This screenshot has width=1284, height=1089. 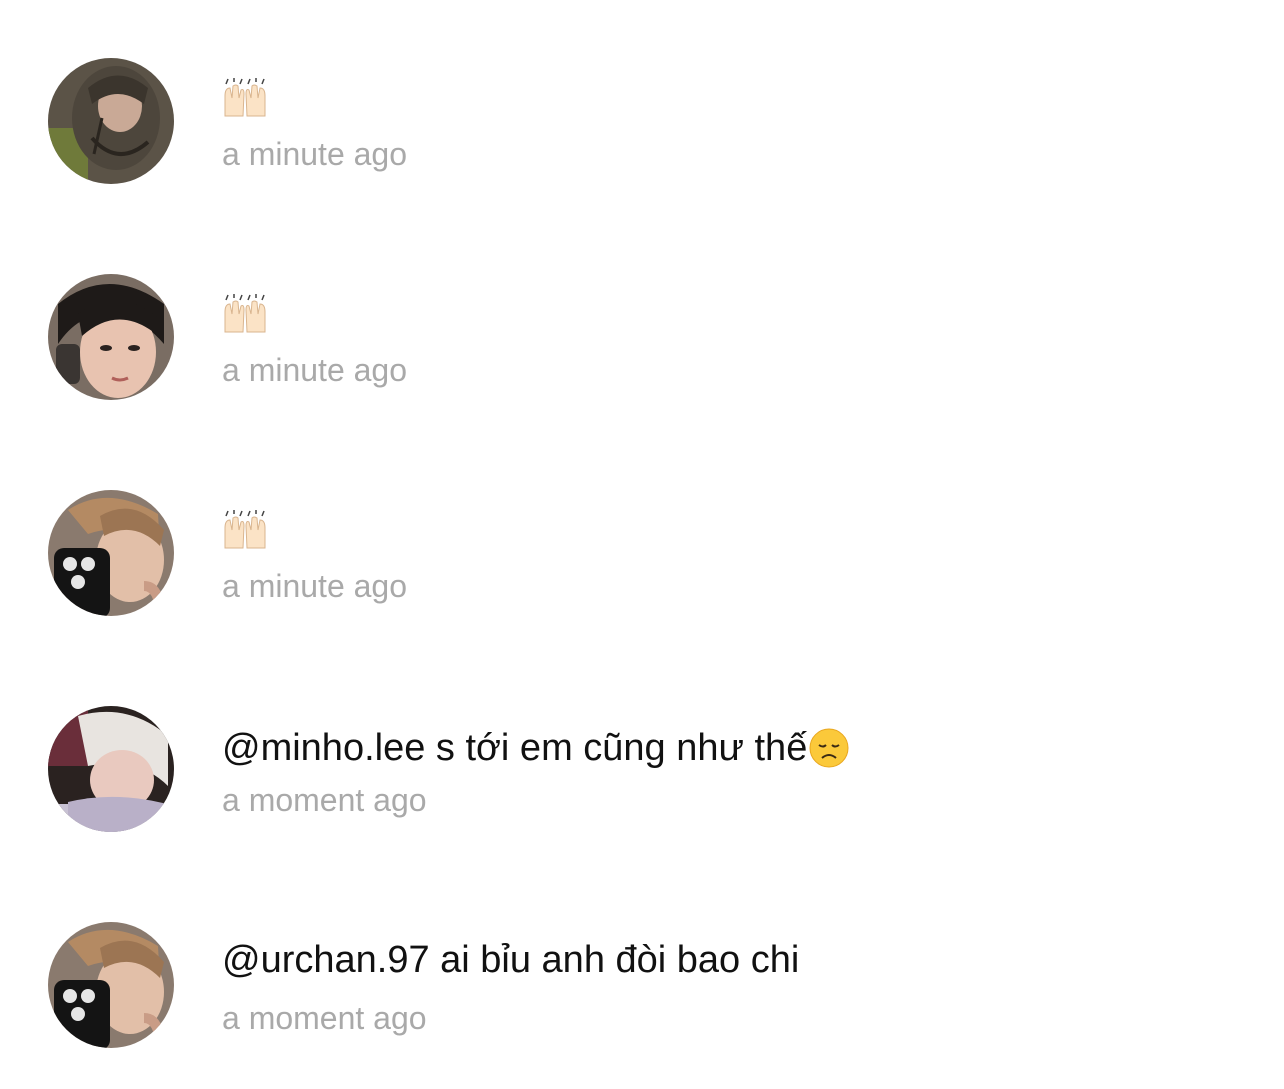 I want to click on comment-text: @minho.lee s tới em cũng như thế, so click(x=722, y=748).